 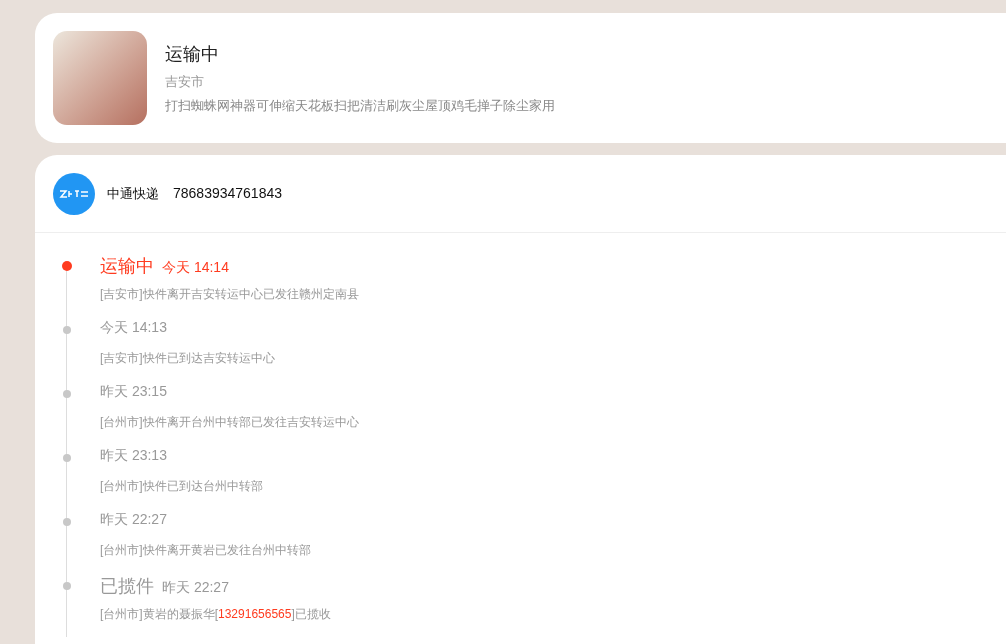 I want to click on event-description: [台州市]黄岩的聂振华[13291656565]已揽收, so click(x=216, y=614).